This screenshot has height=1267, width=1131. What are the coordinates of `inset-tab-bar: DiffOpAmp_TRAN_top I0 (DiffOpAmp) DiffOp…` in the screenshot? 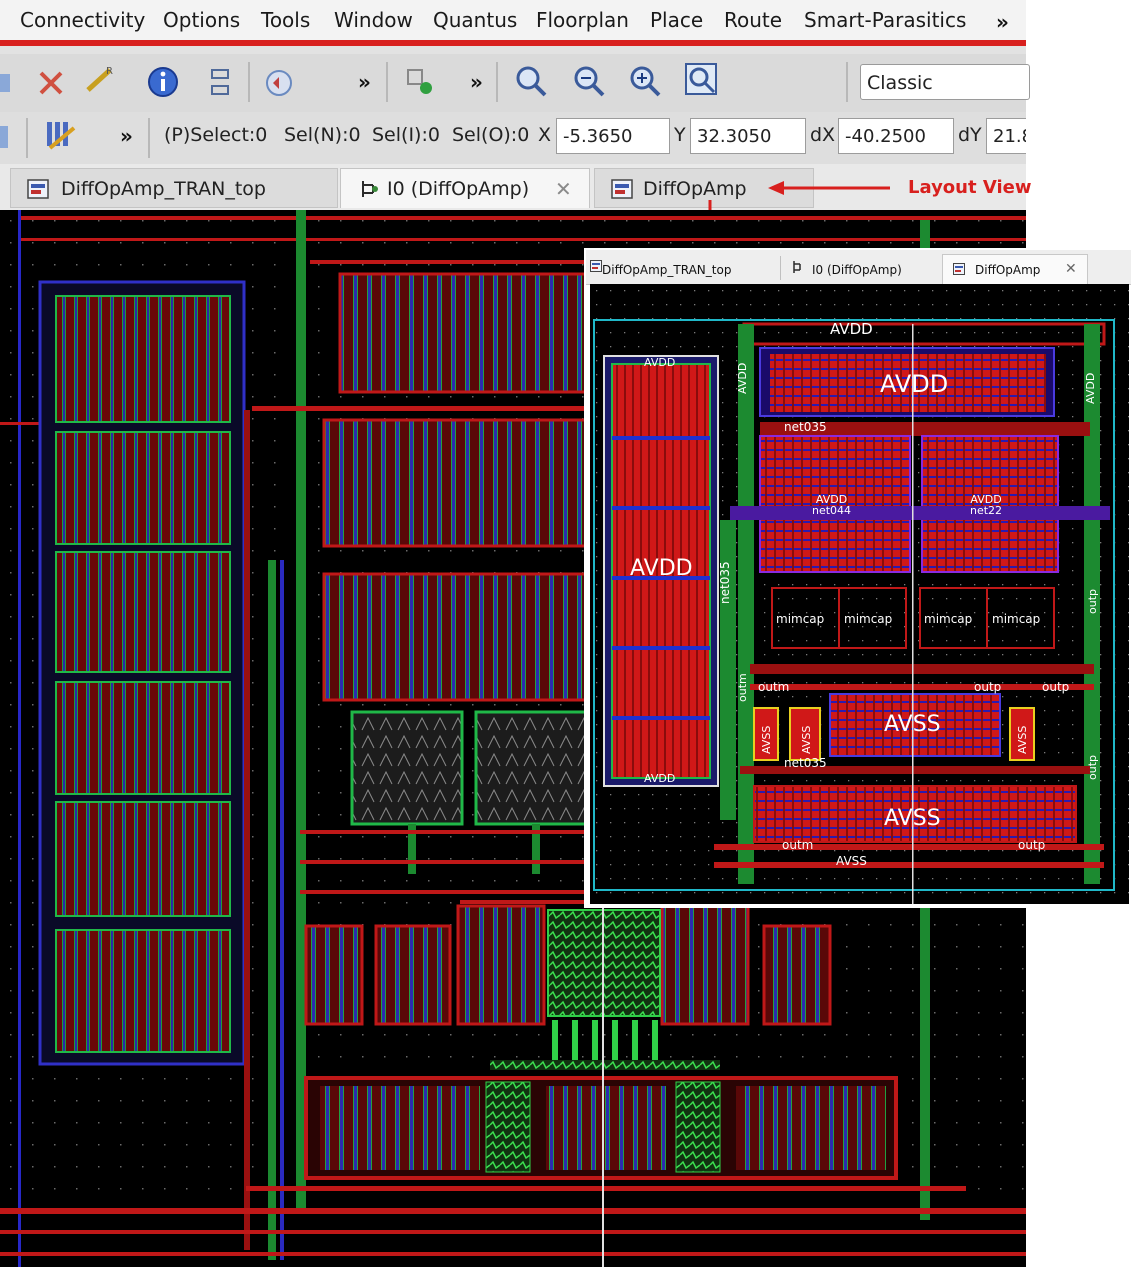 It's located at (858, 267).